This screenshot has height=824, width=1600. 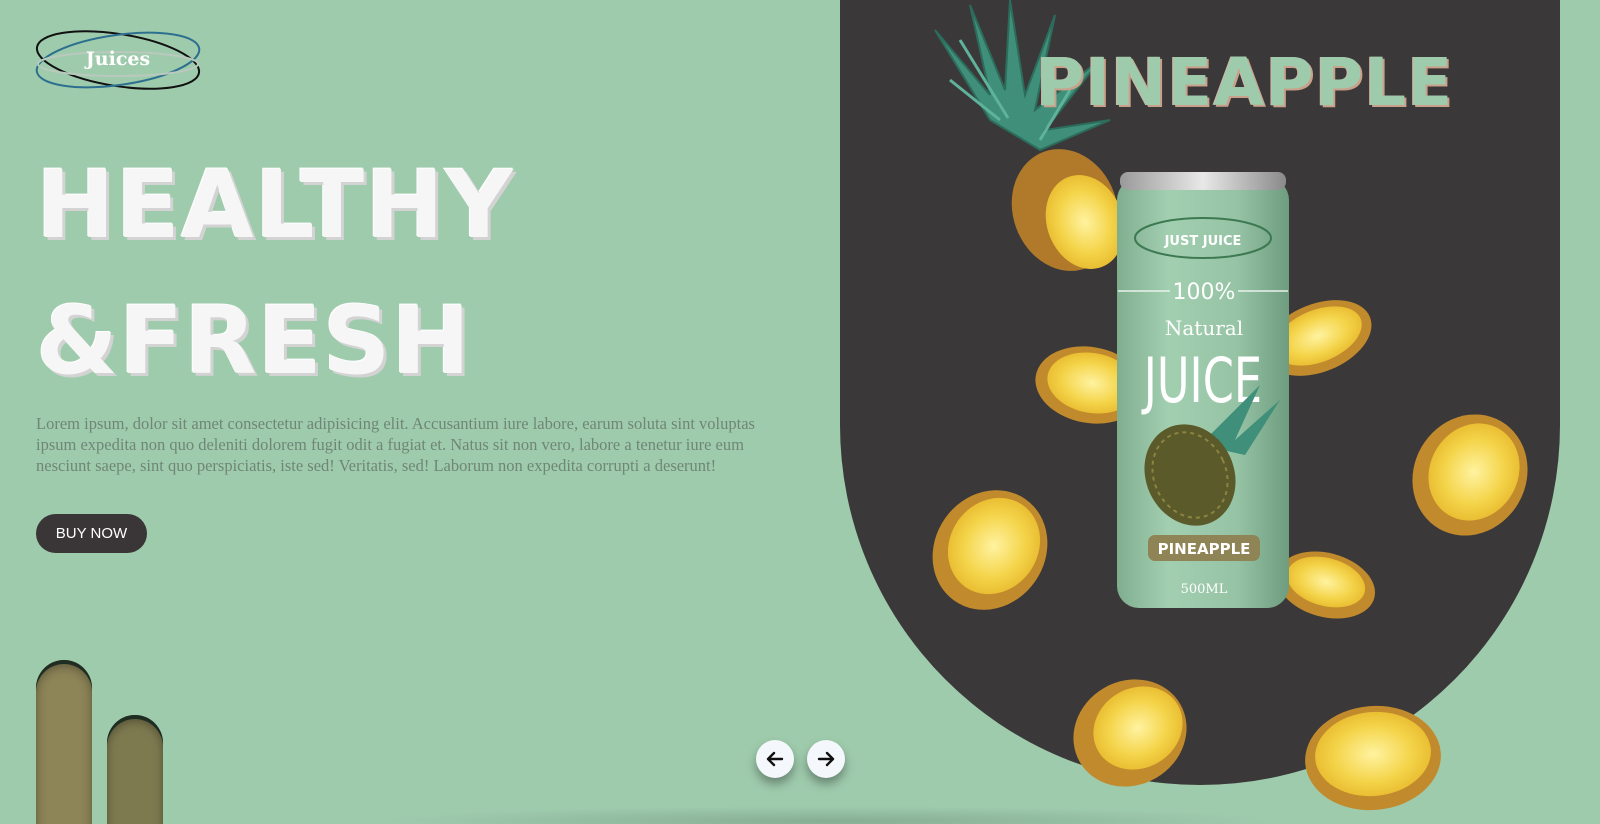 I want to click on hero-headline: HEALTHY &FRESH, so click(x=275, y=274).